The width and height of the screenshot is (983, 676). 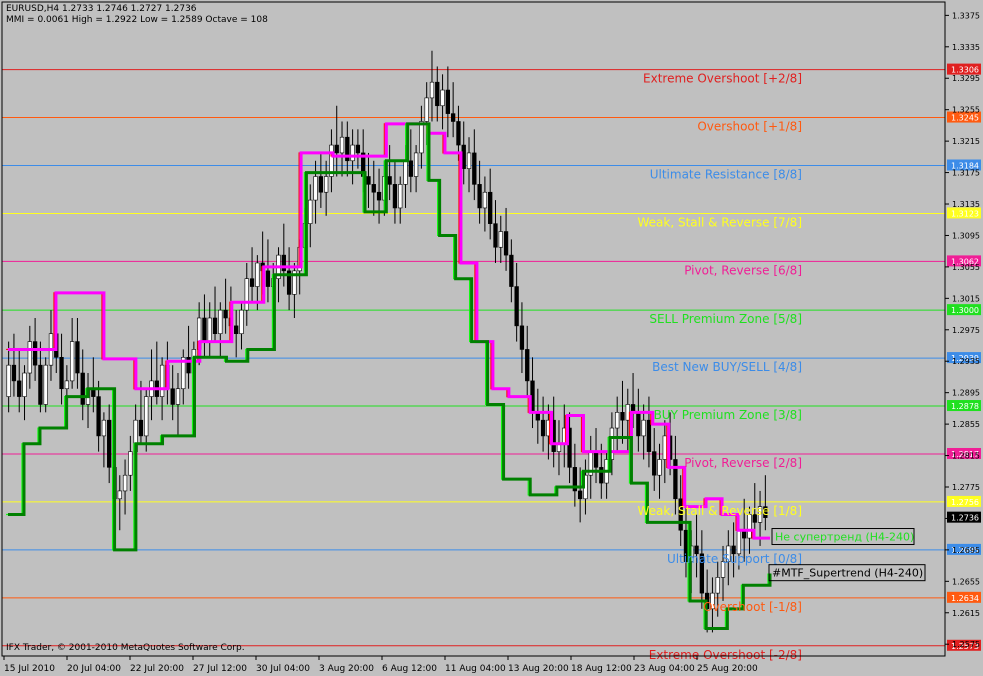 I want to click on level-name: Pivot, Reverse [6/8], so click(x=743, y=270).